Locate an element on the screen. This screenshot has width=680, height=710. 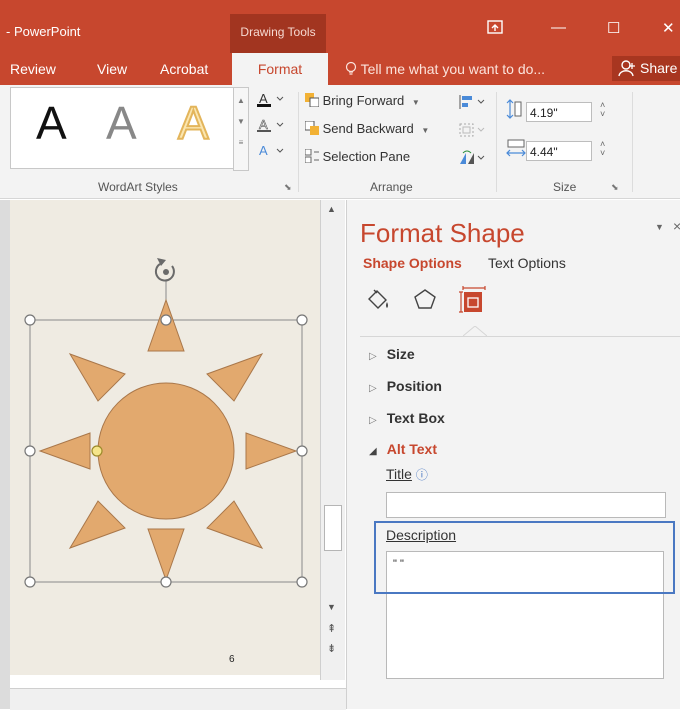
fill-line-icon is located at coordinates (378, 300).